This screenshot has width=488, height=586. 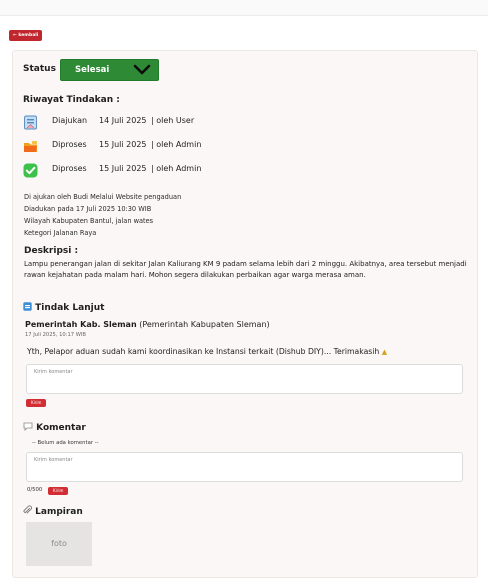 What do you see at coordinates (384, 352) in the screenshot?
I see `praying-hands-icon: ▲` at bounding box center [384, 352].